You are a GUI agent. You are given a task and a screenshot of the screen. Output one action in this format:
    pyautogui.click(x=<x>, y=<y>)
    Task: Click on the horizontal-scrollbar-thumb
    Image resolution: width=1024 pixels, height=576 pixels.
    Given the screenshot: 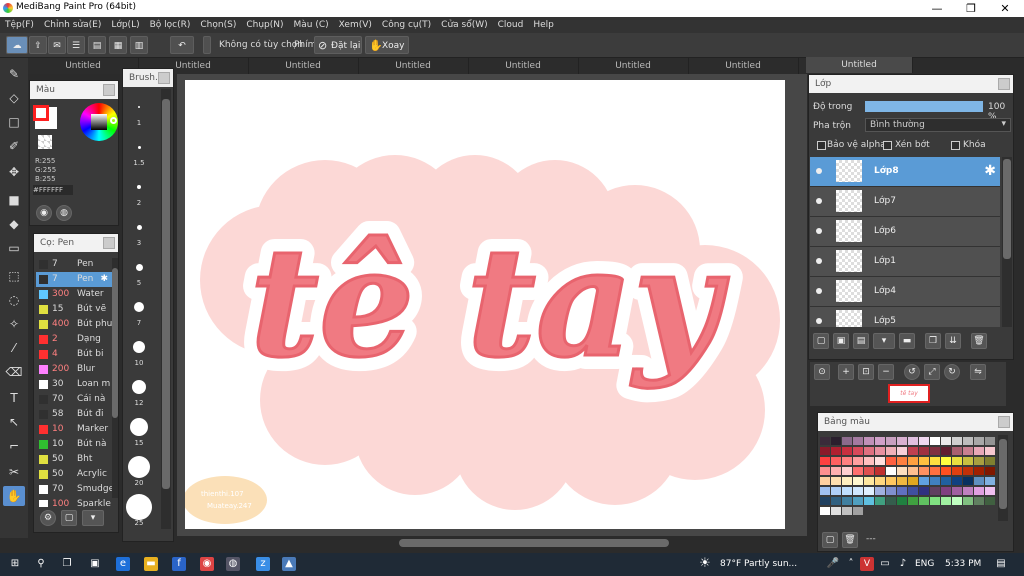 What is the action you would take?
    pyautogui.click(x=534, y=543)
    